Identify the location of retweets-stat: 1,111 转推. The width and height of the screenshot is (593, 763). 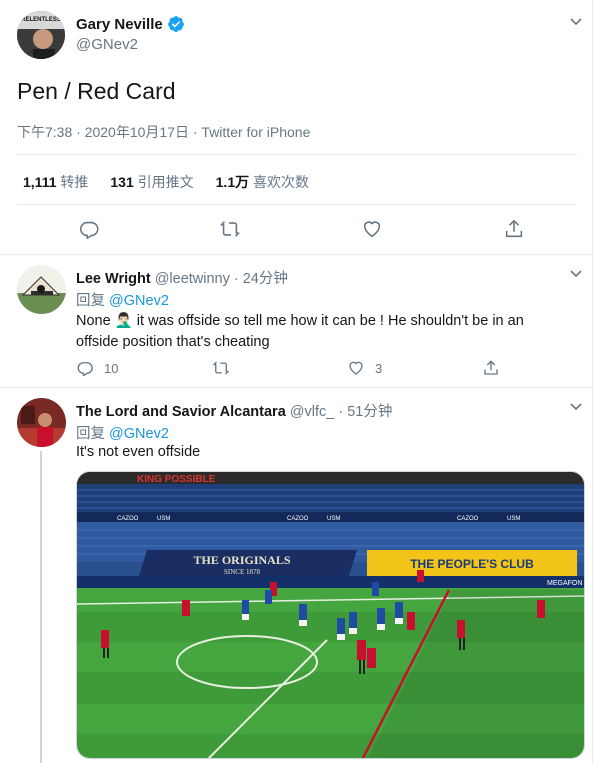
(55, 182).